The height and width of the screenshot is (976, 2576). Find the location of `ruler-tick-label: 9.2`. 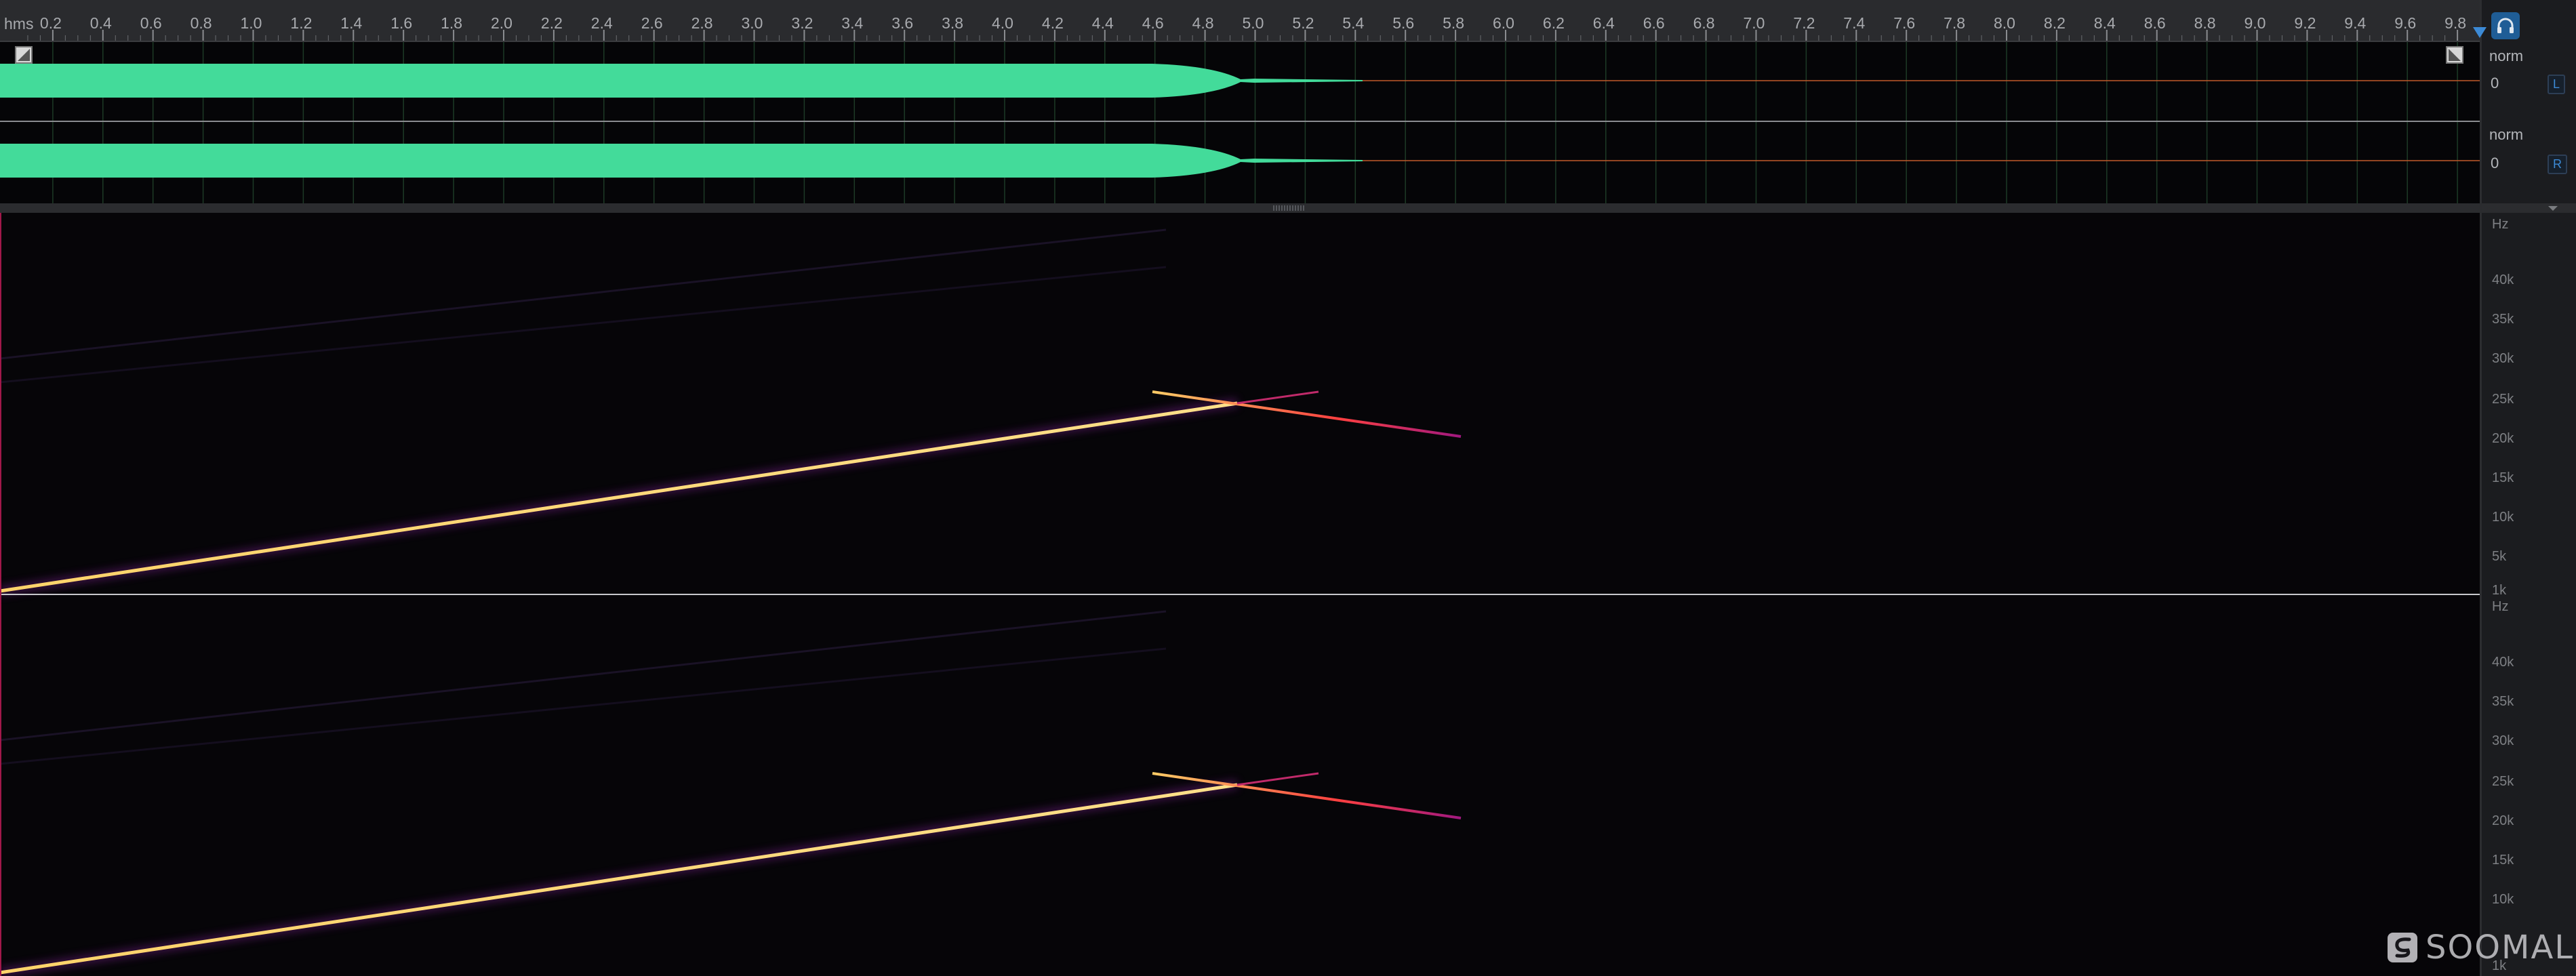

ruler-tick-label: 9.2 is located at coordinates (2305, 23).